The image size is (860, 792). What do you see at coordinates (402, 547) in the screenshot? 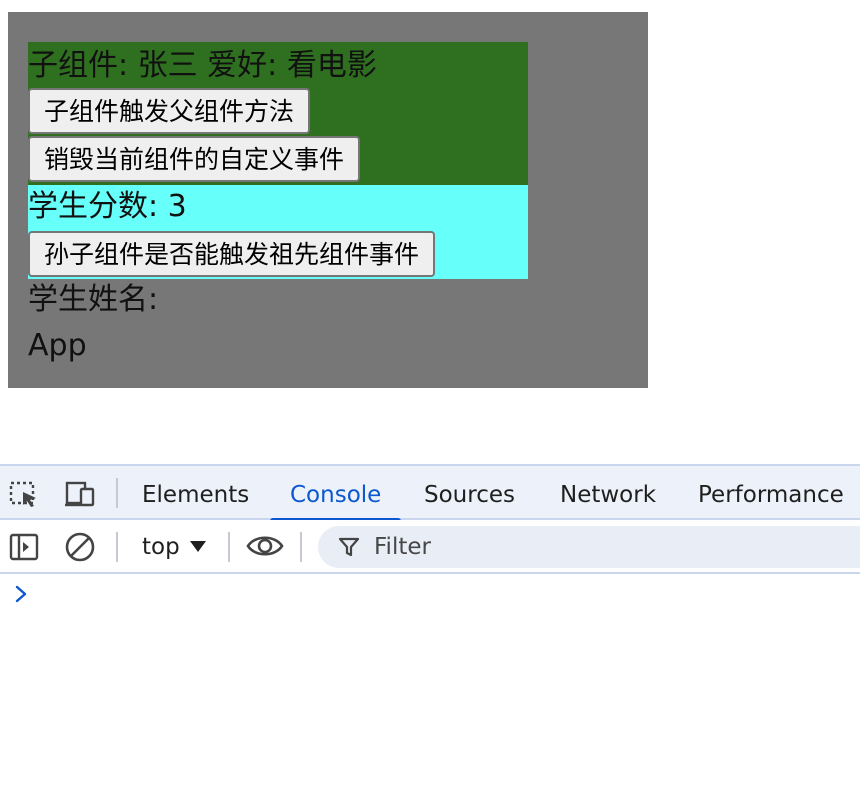
I see `filter-placeholder: Filter` at bounding box center [402, 547].